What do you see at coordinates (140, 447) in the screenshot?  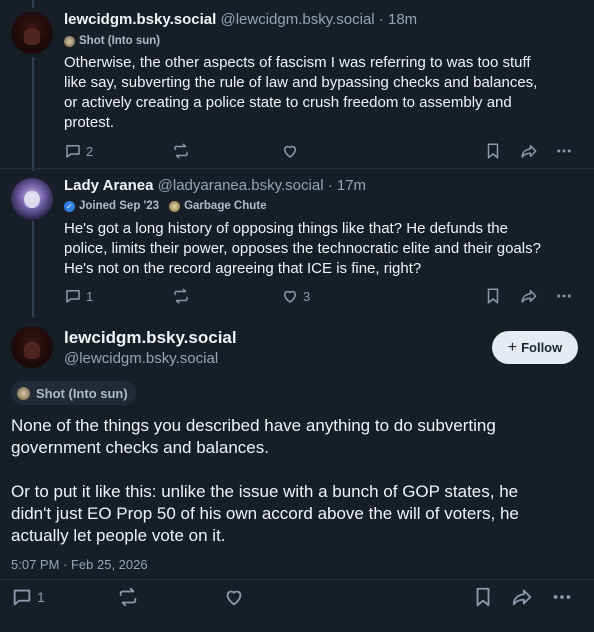 I see `post-text-line: government checks and balances.` at bounding box center [140, 447].